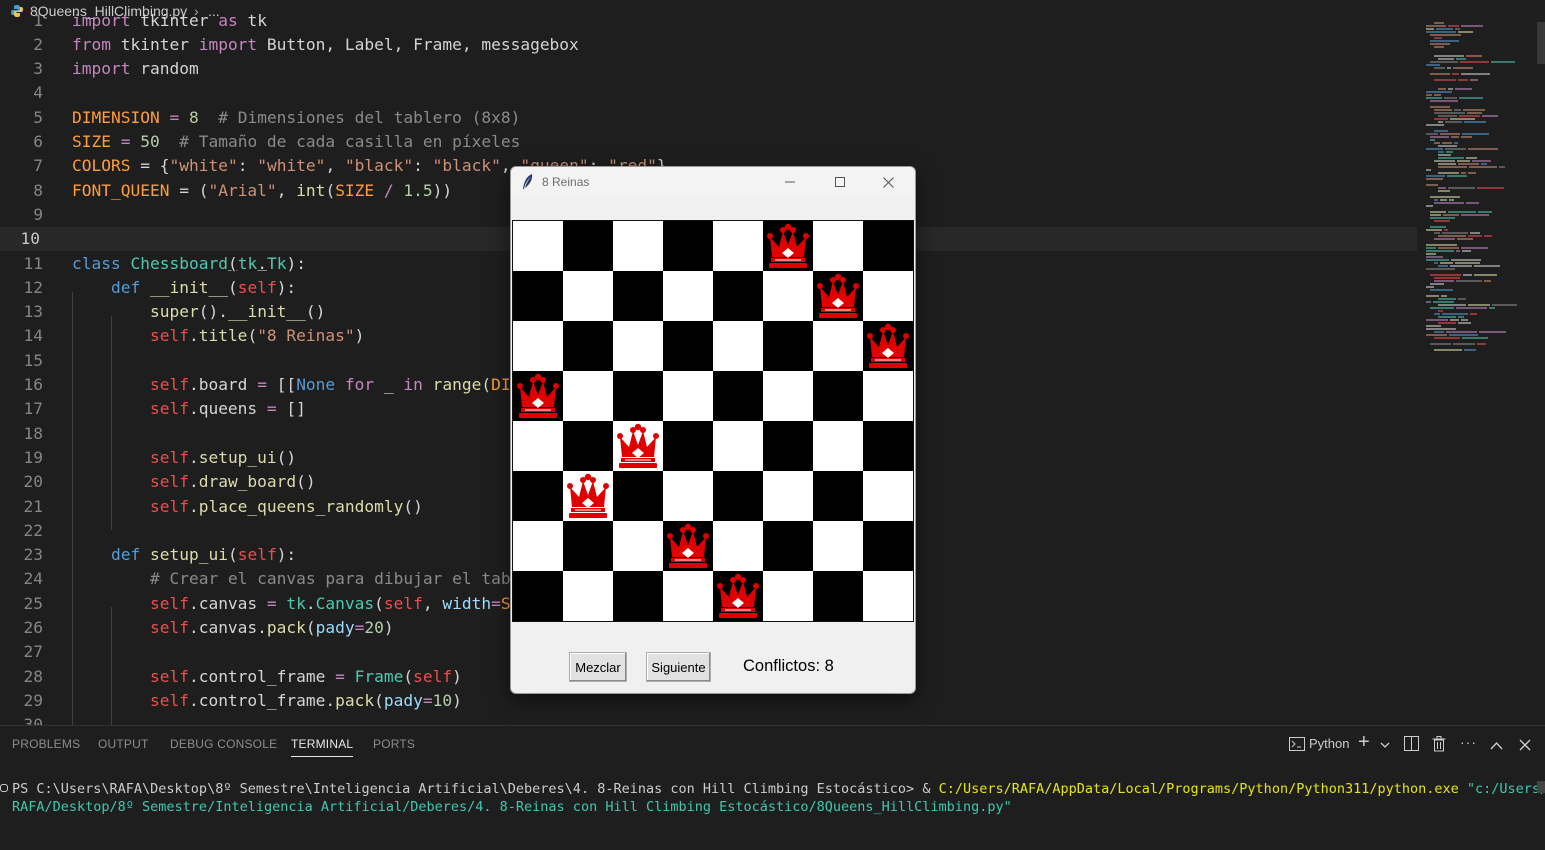 This screenshot has height=850, width=1545. I want to click on code-token: pady, so click(335, 627).